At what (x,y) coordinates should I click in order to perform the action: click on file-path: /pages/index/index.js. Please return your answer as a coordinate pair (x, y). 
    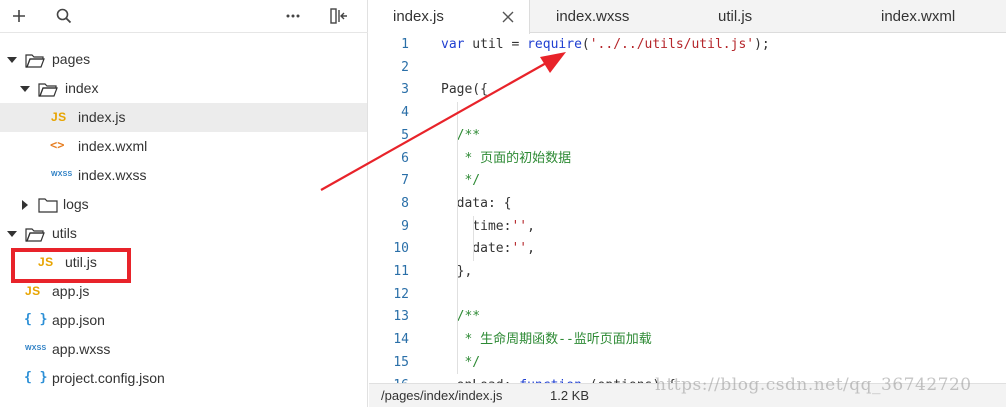
    Looking at the image, I should click on (442, 395).